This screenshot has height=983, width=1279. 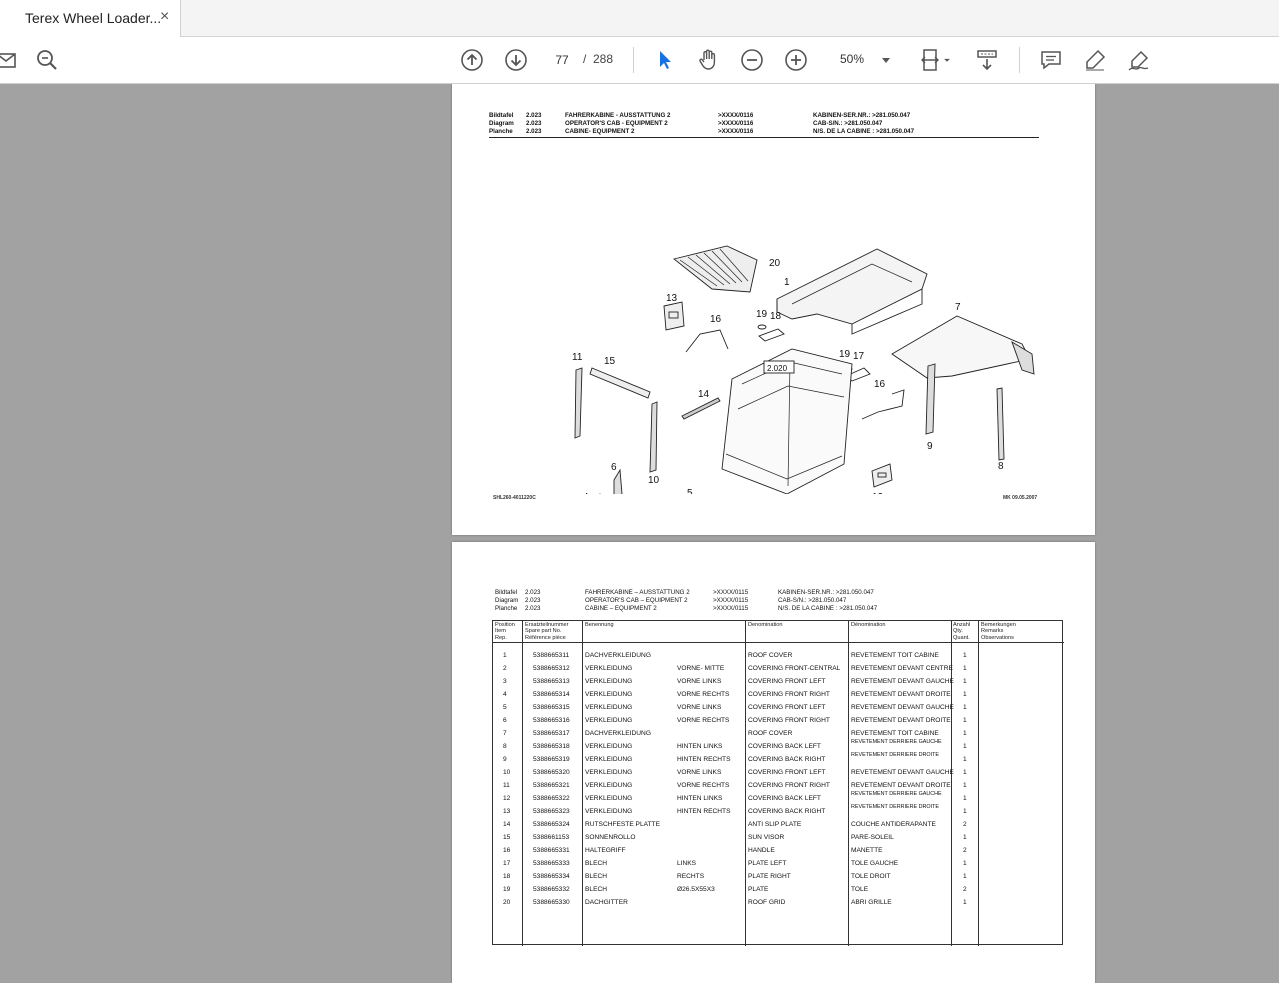 I want to click on zoom-dropdown: 50%, so click(x=863, y=60).